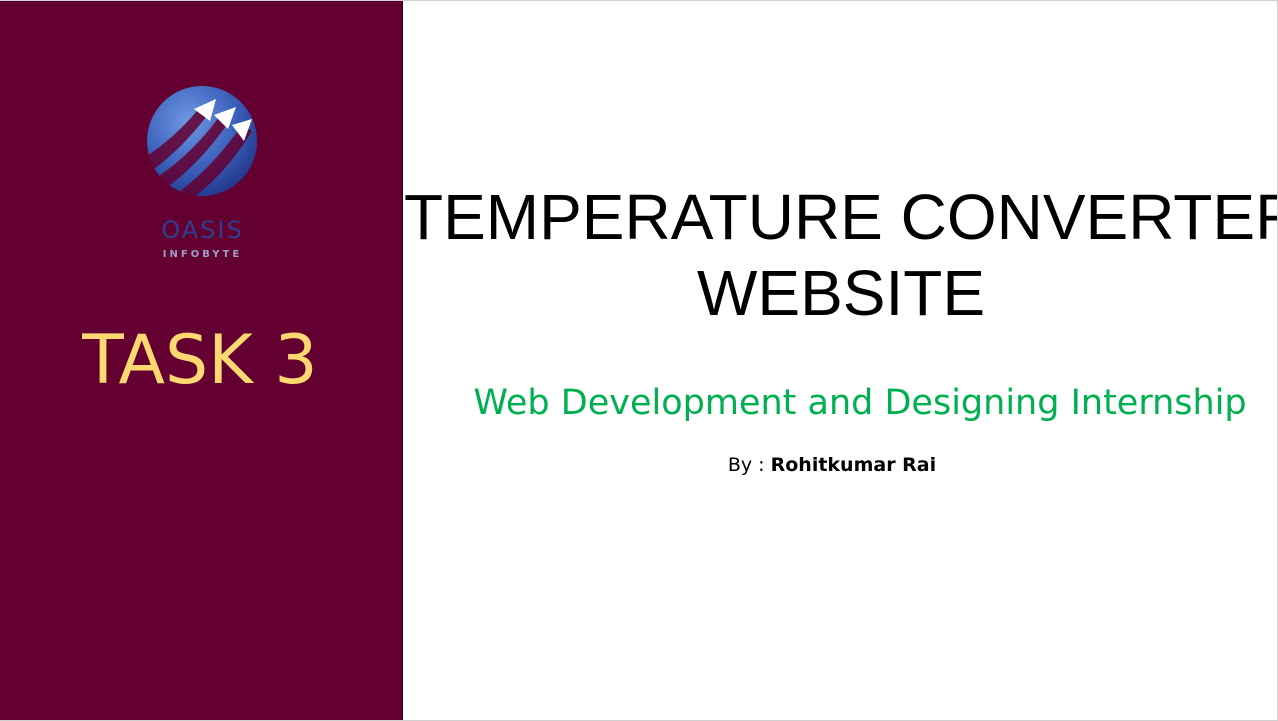 The height and width of the screenshot is (721, 1278). I want to click on slide-subtitle: Web Development and Designing Internship, so click(860, 403).